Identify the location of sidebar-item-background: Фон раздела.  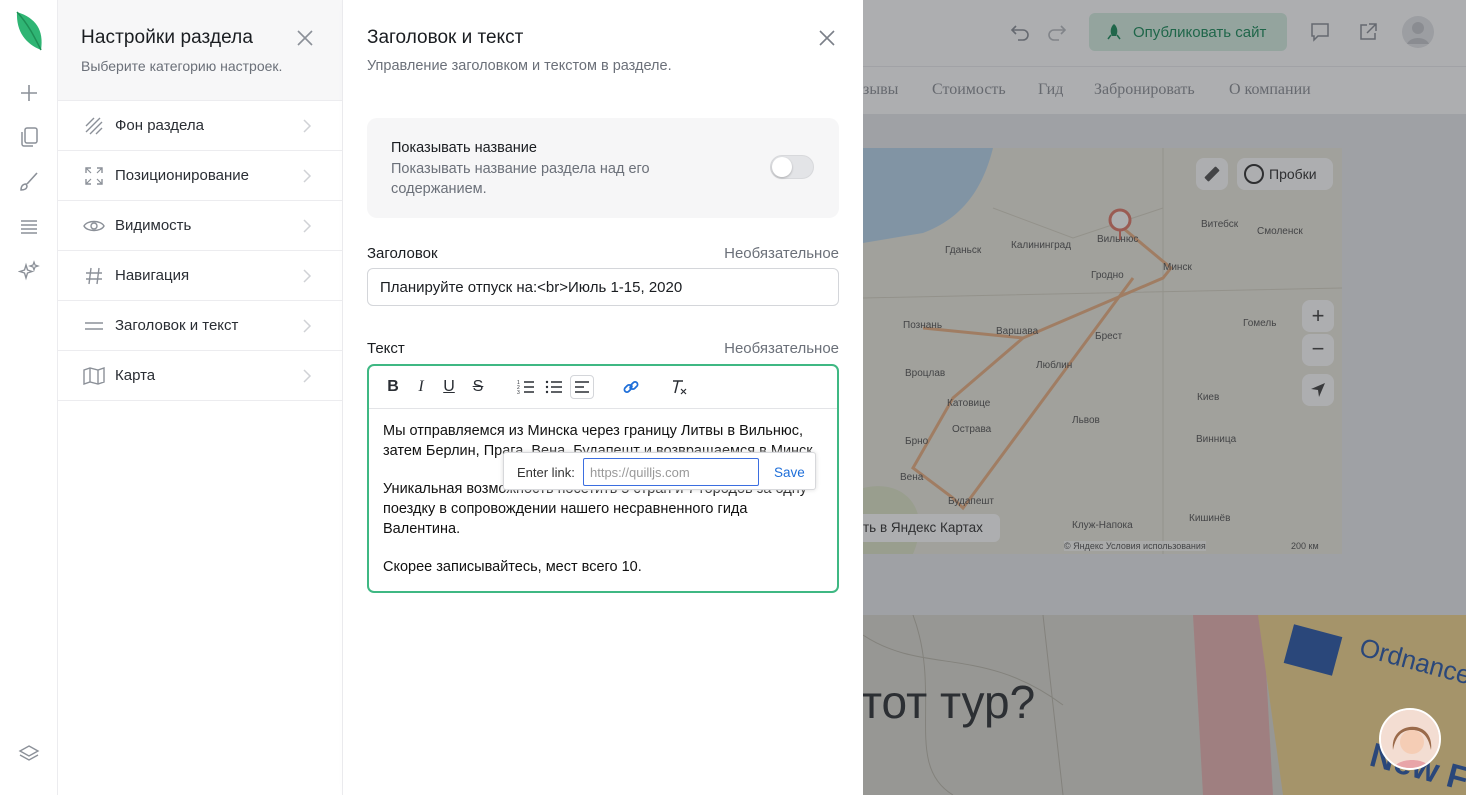
(200, 126).